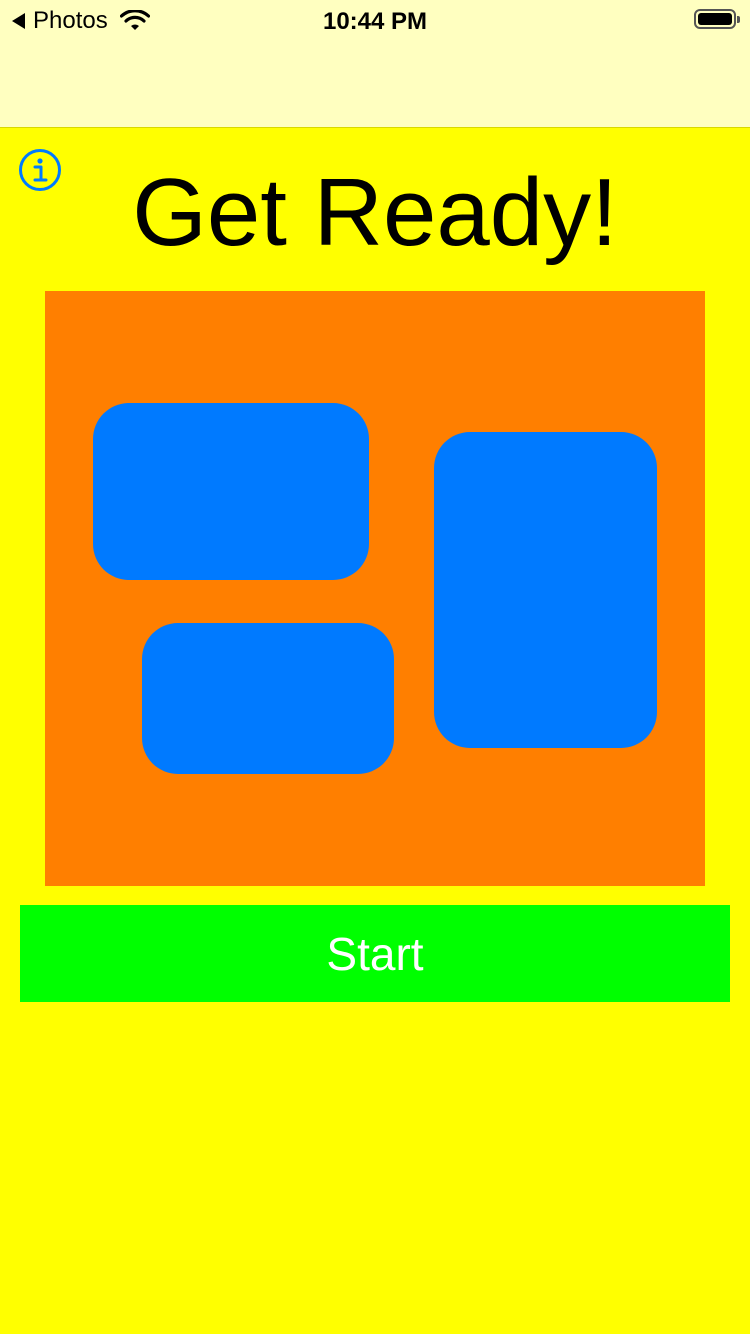 This screenshot has height=1334, width=750. I want to click on start-button: Start, so click(375, 953).